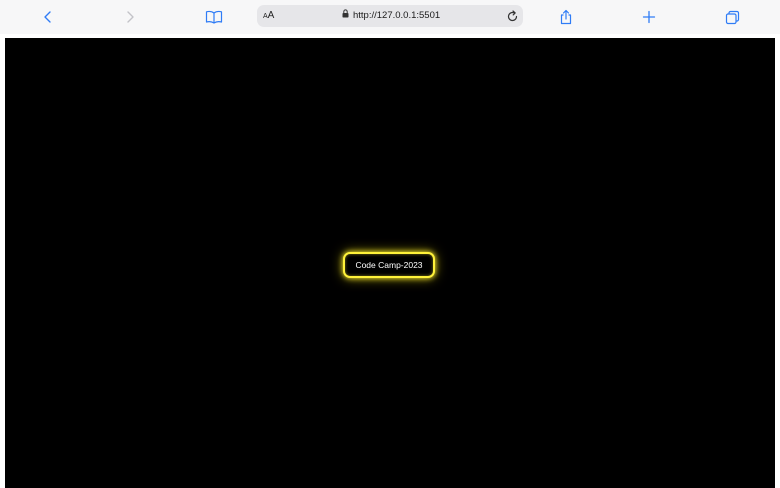 The width and height of the screenshot is (780, 488). I want to click on chevron-left-icon, so click(48, 17).